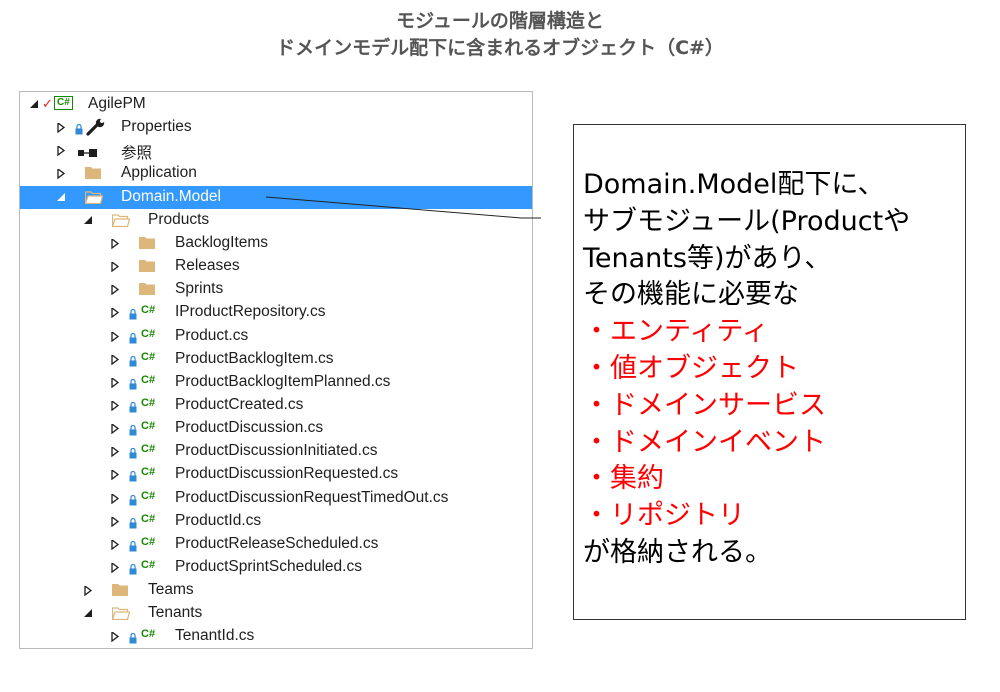 The height and width of the screenshot is (692, 1000). I want to click on callout-line: ・リポジトリ, so click(664, 516).